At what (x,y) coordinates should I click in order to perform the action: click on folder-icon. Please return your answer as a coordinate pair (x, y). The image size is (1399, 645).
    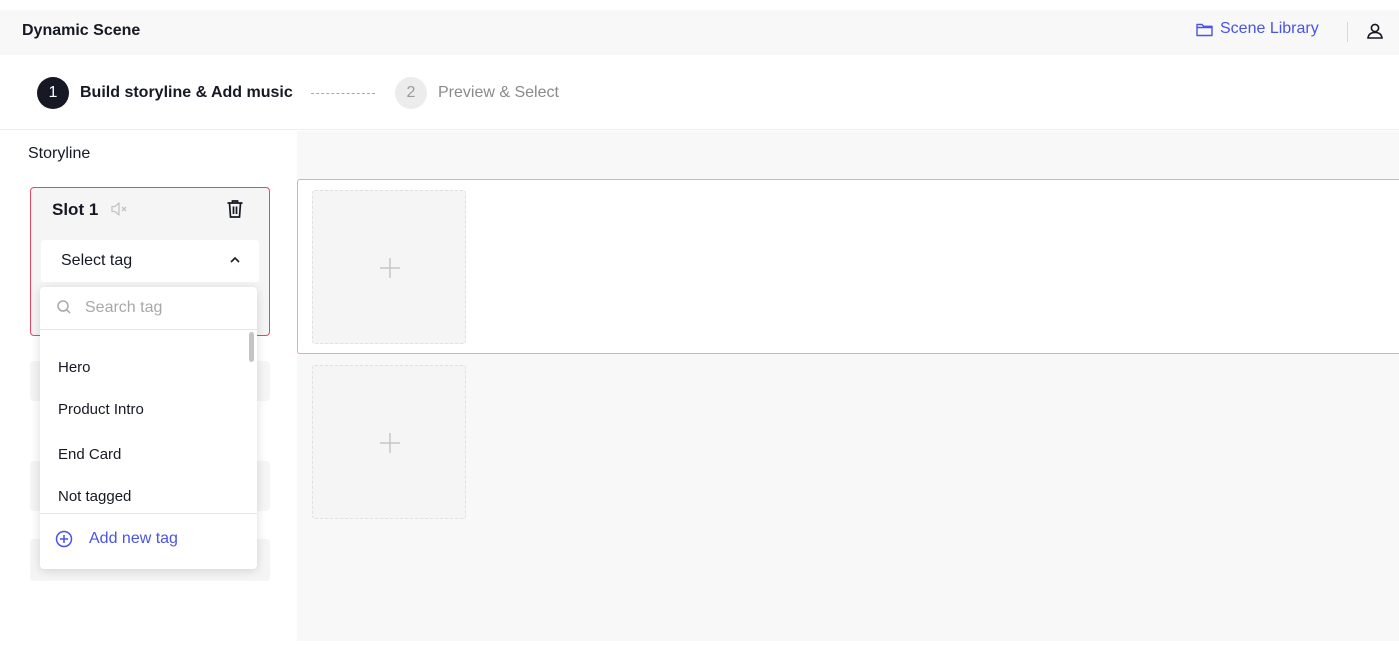
    Looking at the image, I should click on (1204, 29).